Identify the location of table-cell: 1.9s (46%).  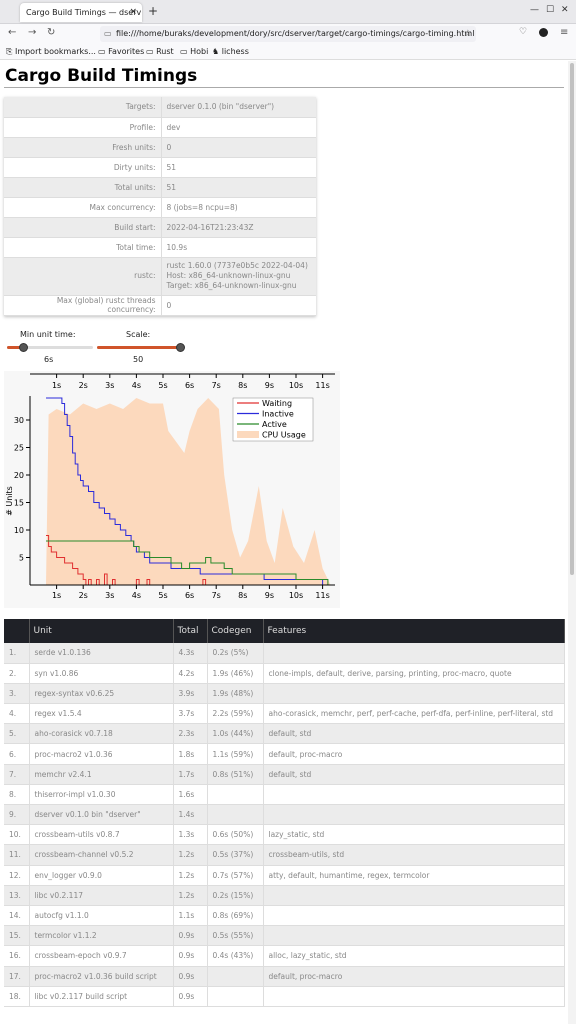
(235, 673).